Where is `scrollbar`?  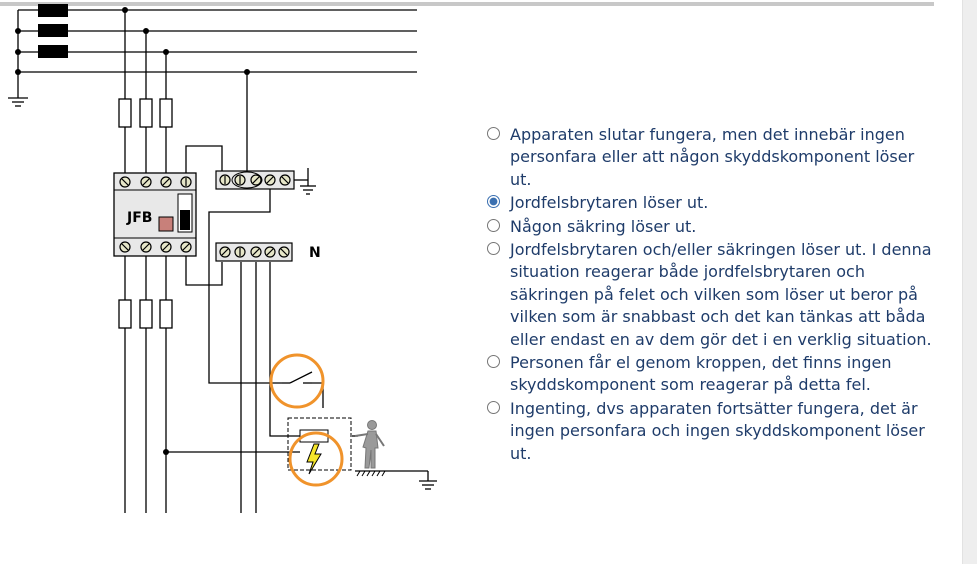
scrollbar is located at coordinates (969, 282).